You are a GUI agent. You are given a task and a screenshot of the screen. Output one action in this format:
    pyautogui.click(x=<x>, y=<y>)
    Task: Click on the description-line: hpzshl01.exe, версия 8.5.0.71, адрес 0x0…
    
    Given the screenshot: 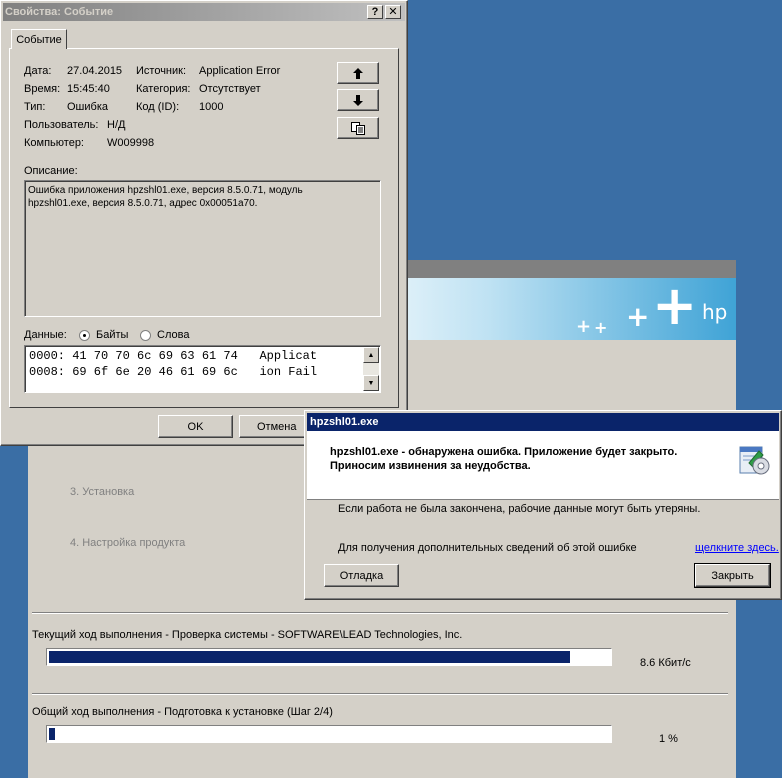 What is the action you would take?
    pyautogui.click(x=143, y=203)
    